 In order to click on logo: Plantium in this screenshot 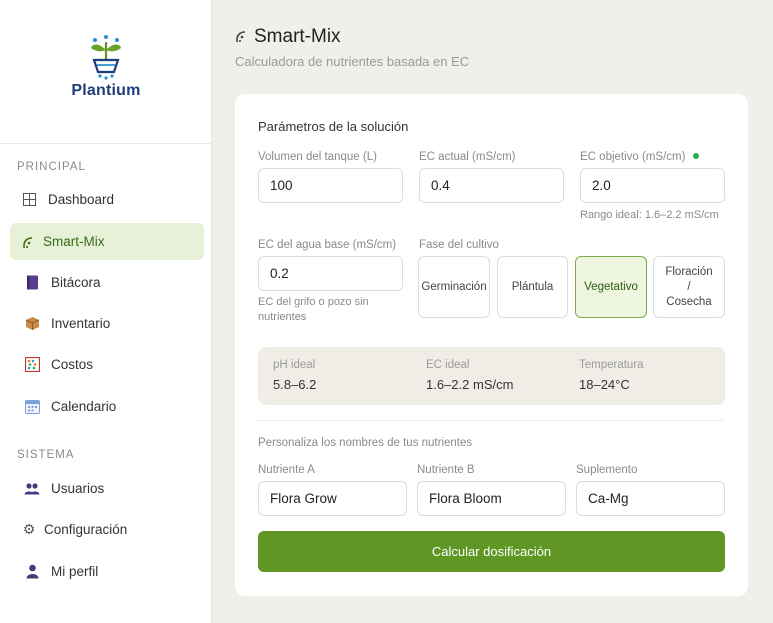, I will do `click(106, 72)`.